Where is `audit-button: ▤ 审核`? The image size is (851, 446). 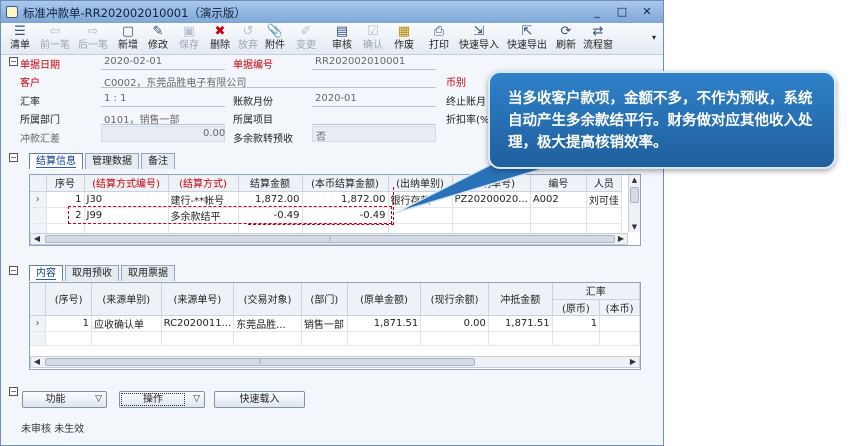 audit-button: ▤ 审核 is located at coordinates (342, 39).